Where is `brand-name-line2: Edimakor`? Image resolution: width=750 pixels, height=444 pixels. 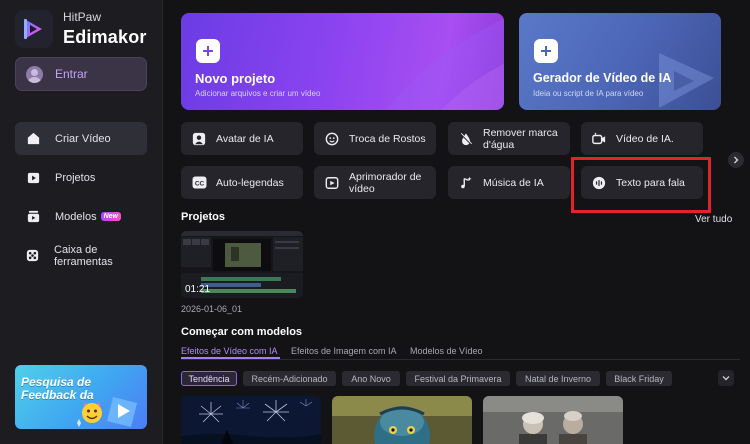 brand-name-line2: Edimakor is located at coordinates (105, 37).